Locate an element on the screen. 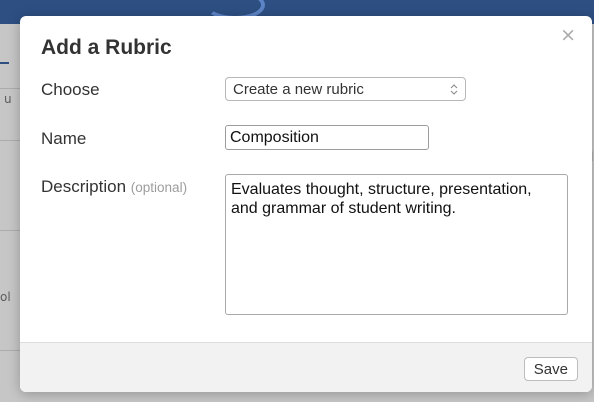  rubric-select-value: Create a new rubric is located at coordinates (298, 89).